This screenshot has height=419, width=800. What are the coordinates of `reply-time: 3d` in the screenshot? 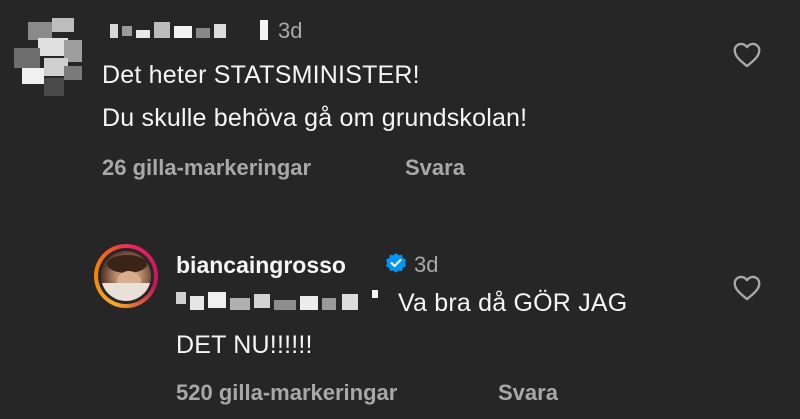 It's located at (426, 264).